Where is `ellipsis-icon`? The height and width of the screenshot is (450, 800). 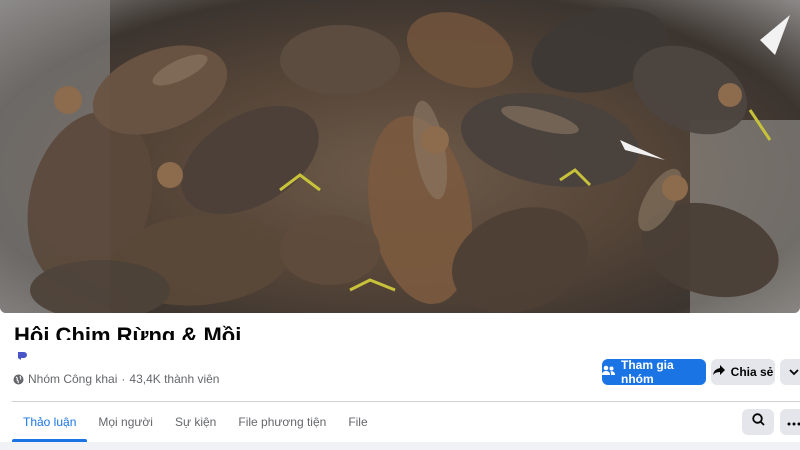
ellipsis-icon is located at coordinates (793, 422).